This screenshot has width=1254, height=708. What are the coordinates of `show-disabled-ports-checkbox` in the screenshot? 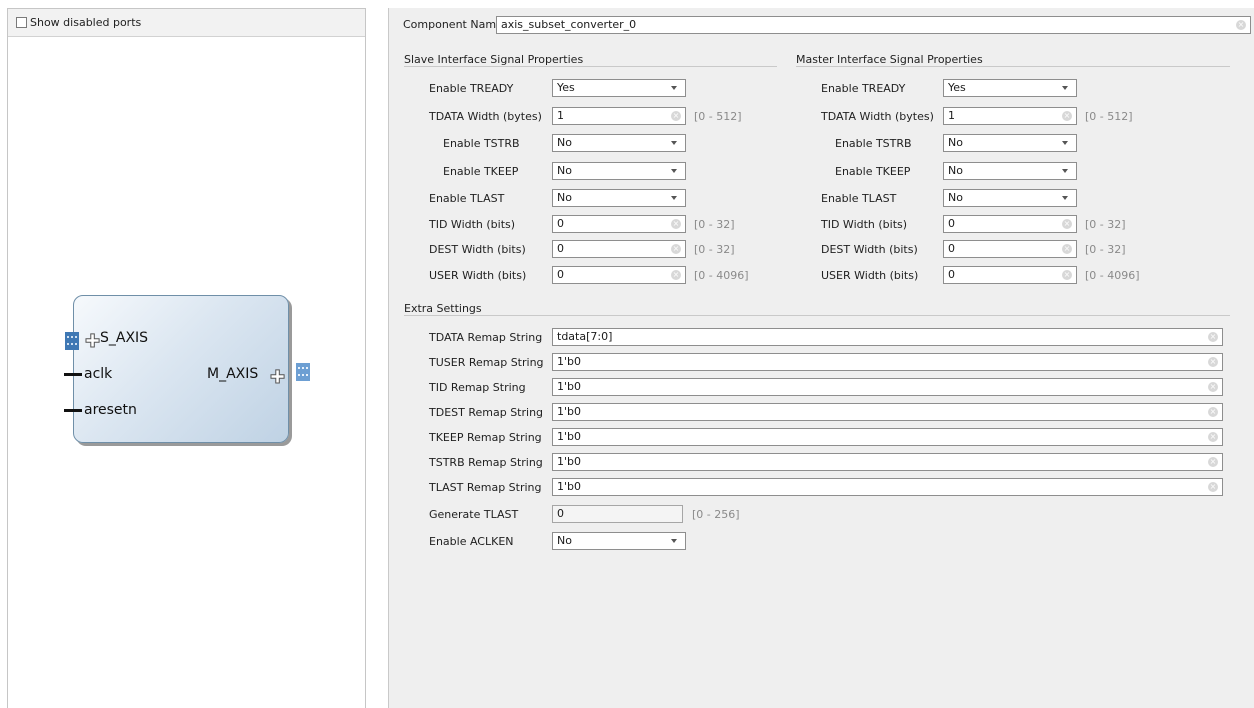 It's located at (21, 22).